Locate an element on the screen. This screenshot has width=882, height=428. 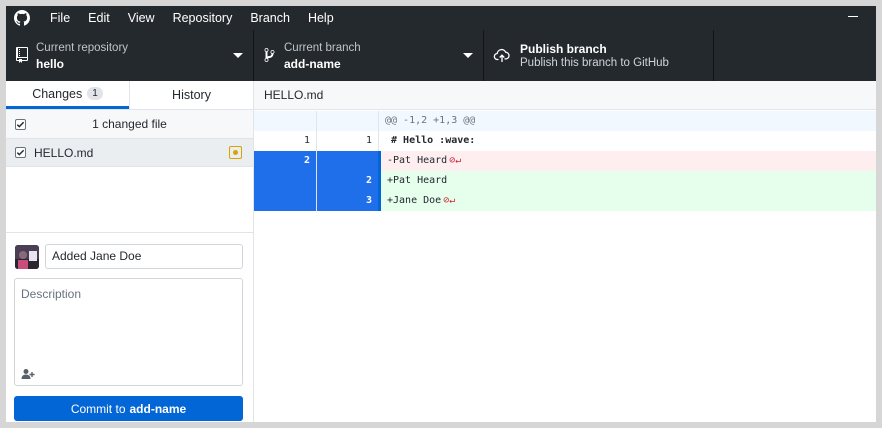
file-name: HELLO.md is located at coordinates (64, 152).